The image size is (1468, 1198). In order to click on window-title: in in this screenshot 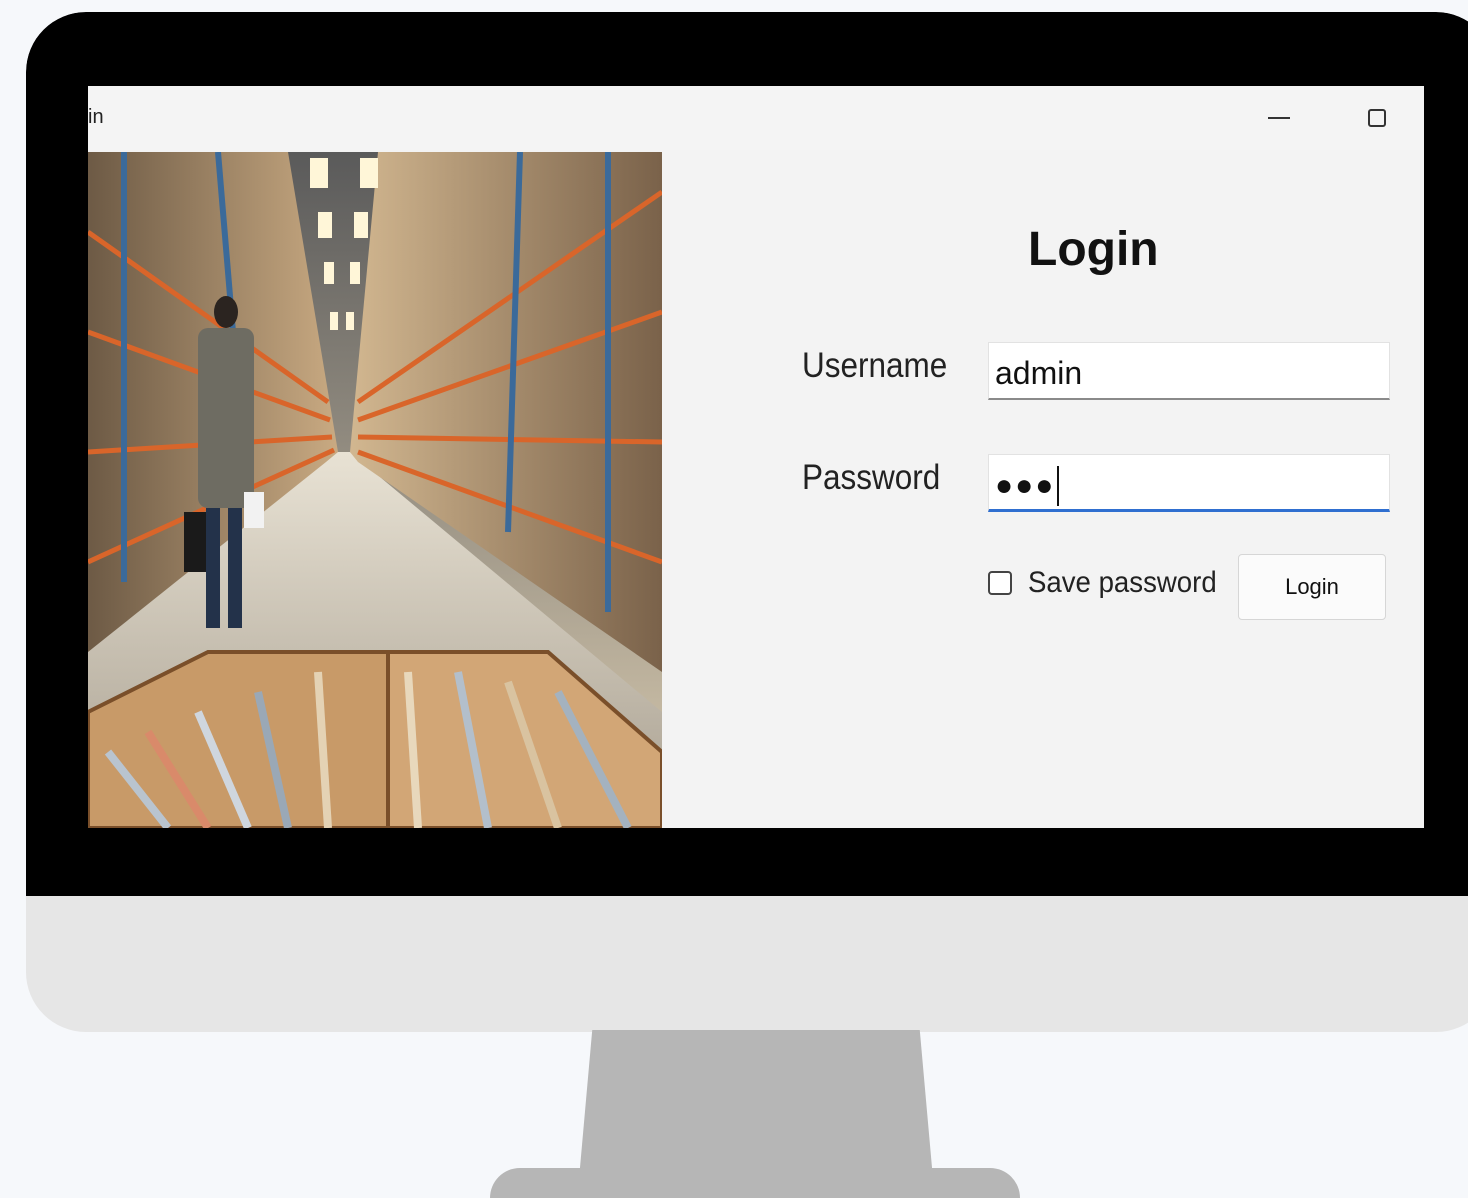, I will do `click(96, 117)`.